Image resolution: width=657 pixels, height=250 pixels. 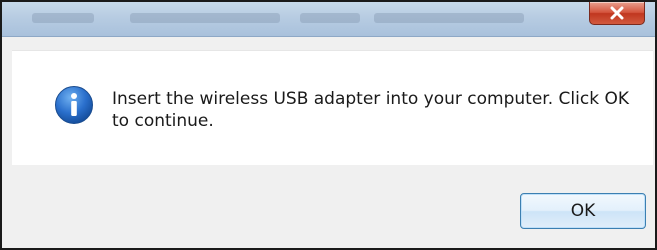 I want to click on close-button, so click(x=617, y=13).